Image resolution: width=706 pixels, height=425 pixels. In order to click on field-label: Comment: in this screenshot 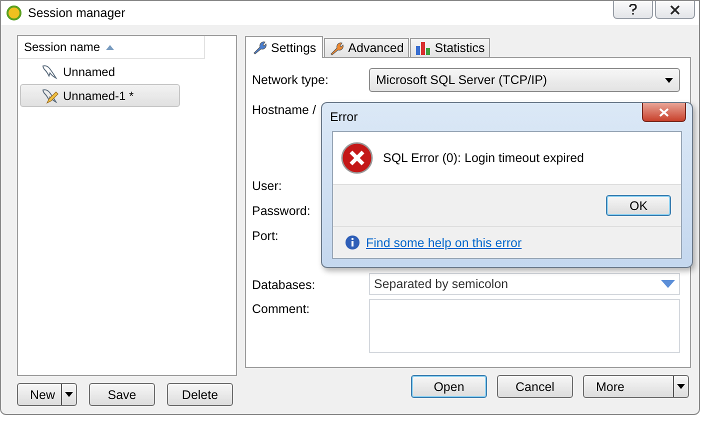, I will do `click(281, 309)`.